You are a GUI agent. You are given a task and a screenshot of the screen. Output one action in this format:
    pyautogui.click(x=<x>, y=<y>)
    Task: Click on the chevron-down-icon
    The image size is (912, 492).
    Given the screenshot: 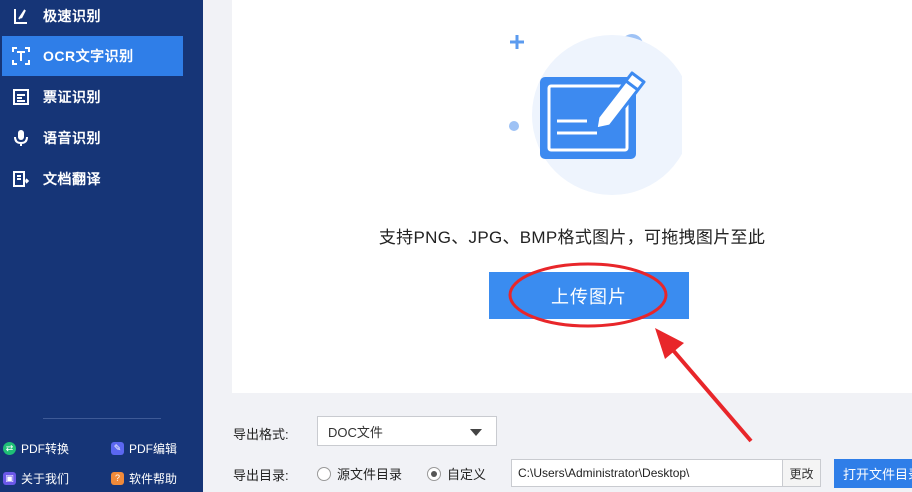 What is the action you would take?
    pyautogui.click(x=476, y=432)
    